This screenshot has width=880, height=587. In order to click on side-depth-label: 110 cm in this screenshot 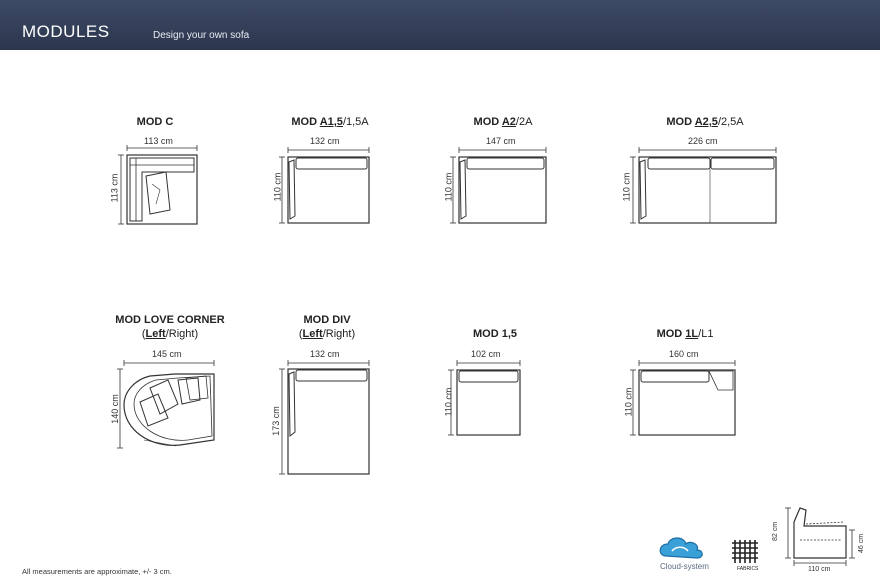, I will do `click(819, 569)`.